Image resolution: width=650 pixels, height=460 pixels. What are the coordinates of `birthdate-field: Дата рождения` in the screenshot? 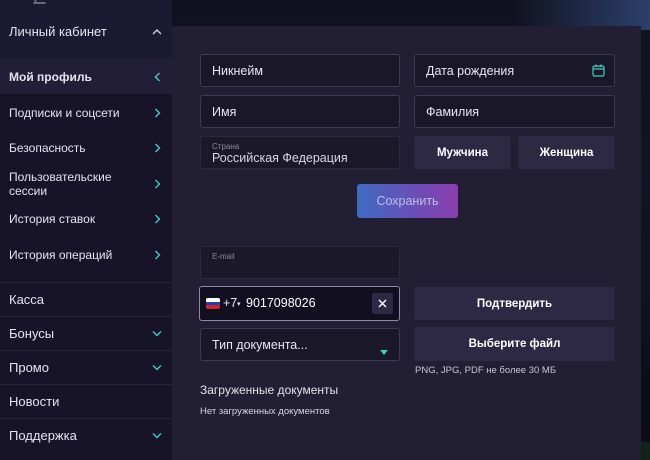 It's located at (514, 70).